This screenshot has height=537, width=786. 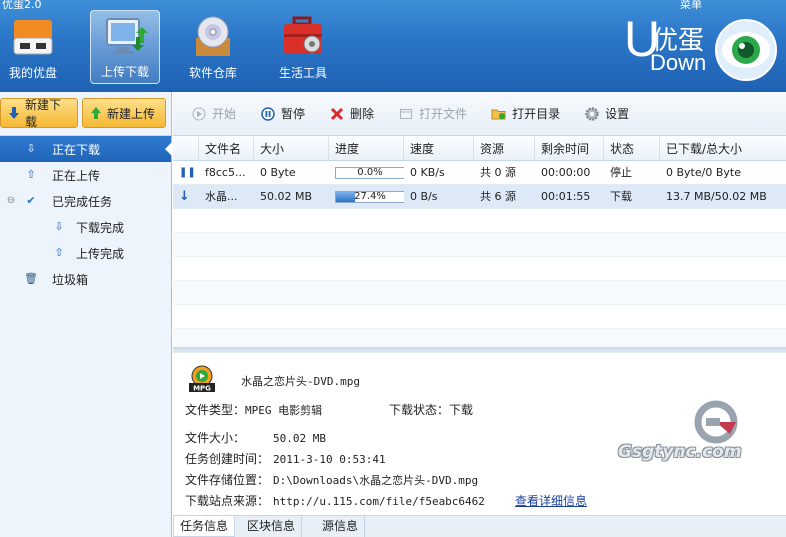 I want to click on pause-button: 暂停, so click(x=282, y=113).